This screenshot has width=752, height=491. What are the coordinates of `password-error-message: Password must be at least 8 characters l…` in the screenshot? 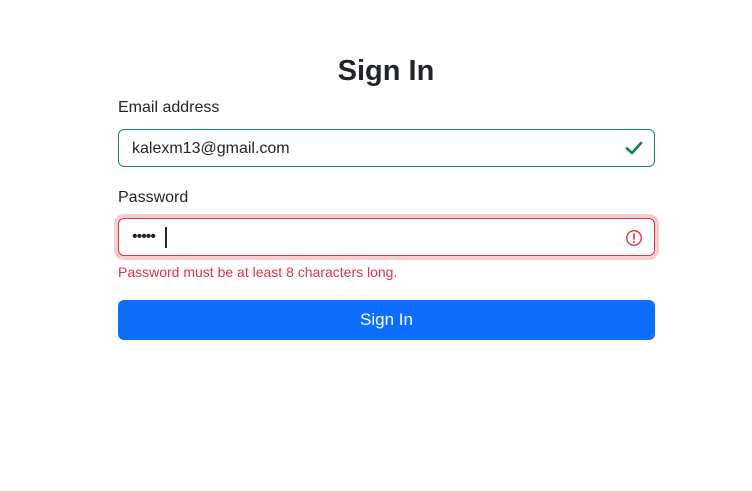 It's located at (258, 272).